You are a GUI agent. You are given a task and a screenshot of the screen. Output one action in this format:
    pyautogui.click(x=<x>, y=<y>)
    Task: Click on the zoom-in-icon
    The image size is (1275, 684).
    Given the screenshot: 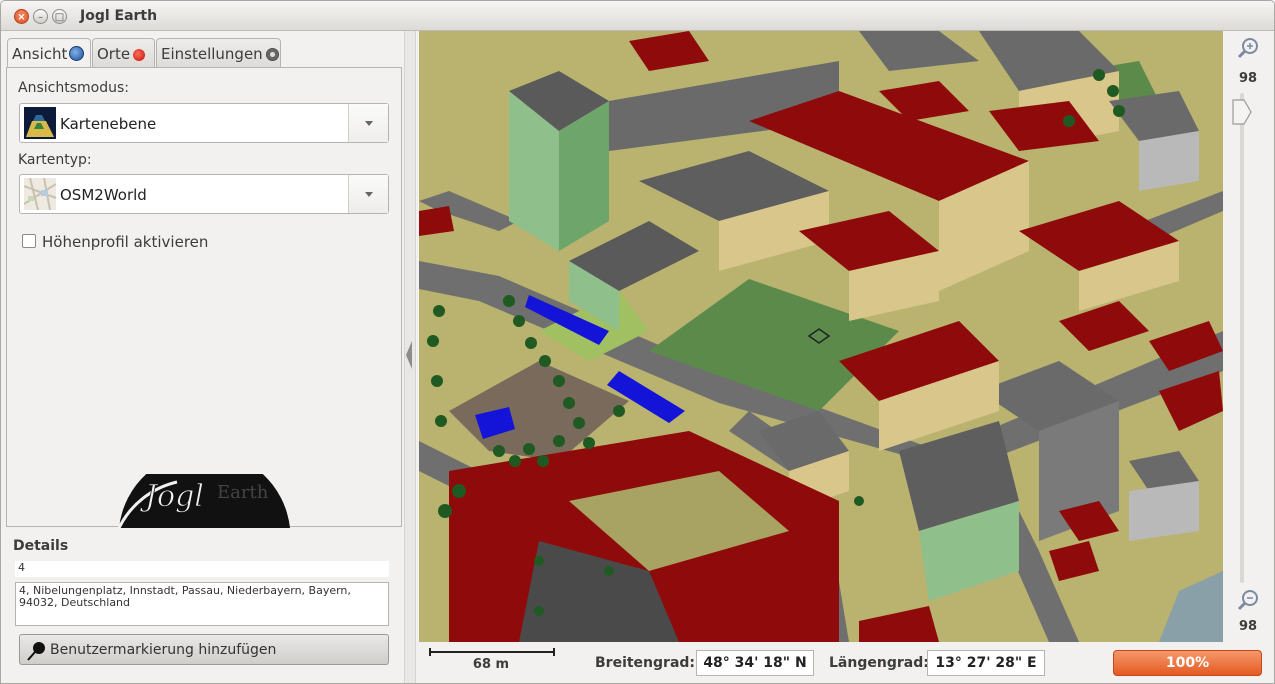 What is the action you would take?
    pyautogui.click(x=1248, y=48)
    